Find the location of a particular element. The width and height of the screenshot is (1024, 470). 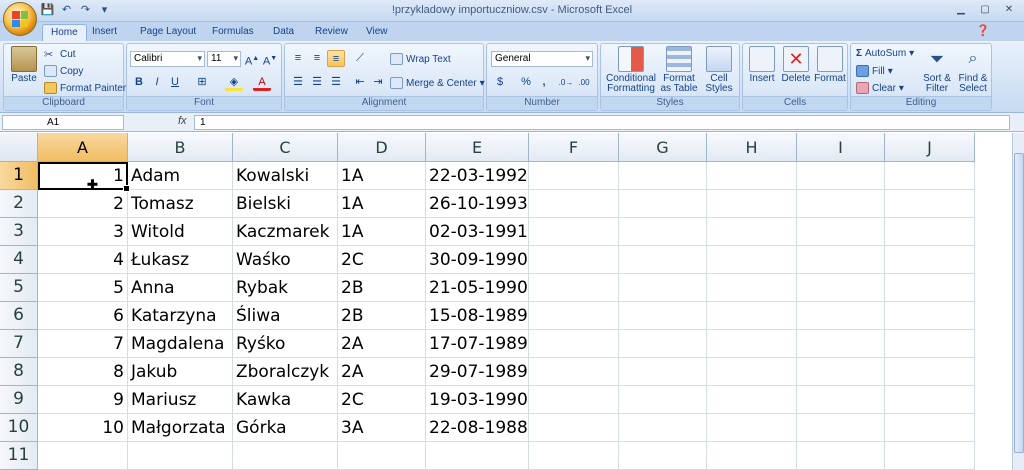

align-top-icon: ≡ is located at coordinates (298, 58).